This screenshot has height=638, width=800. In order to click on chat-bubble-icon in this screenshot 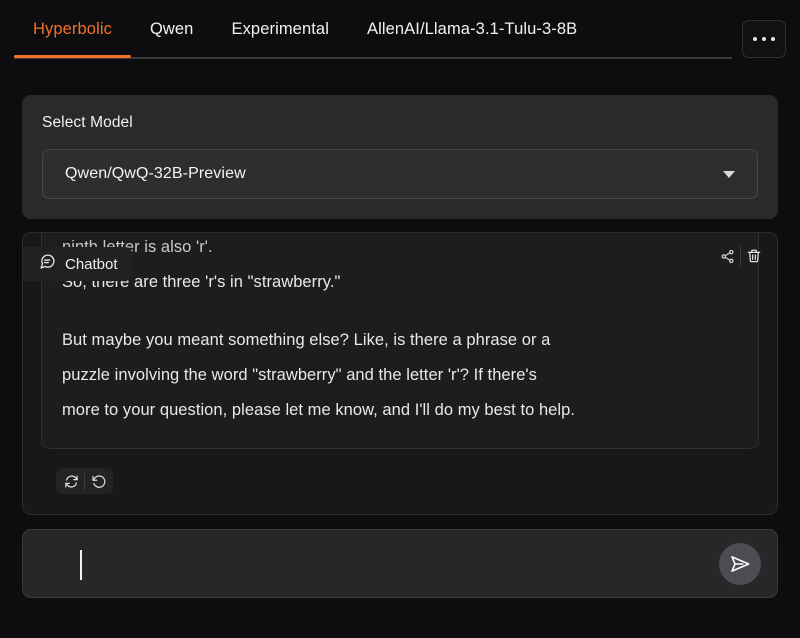, I will do `click(47, 264)`.